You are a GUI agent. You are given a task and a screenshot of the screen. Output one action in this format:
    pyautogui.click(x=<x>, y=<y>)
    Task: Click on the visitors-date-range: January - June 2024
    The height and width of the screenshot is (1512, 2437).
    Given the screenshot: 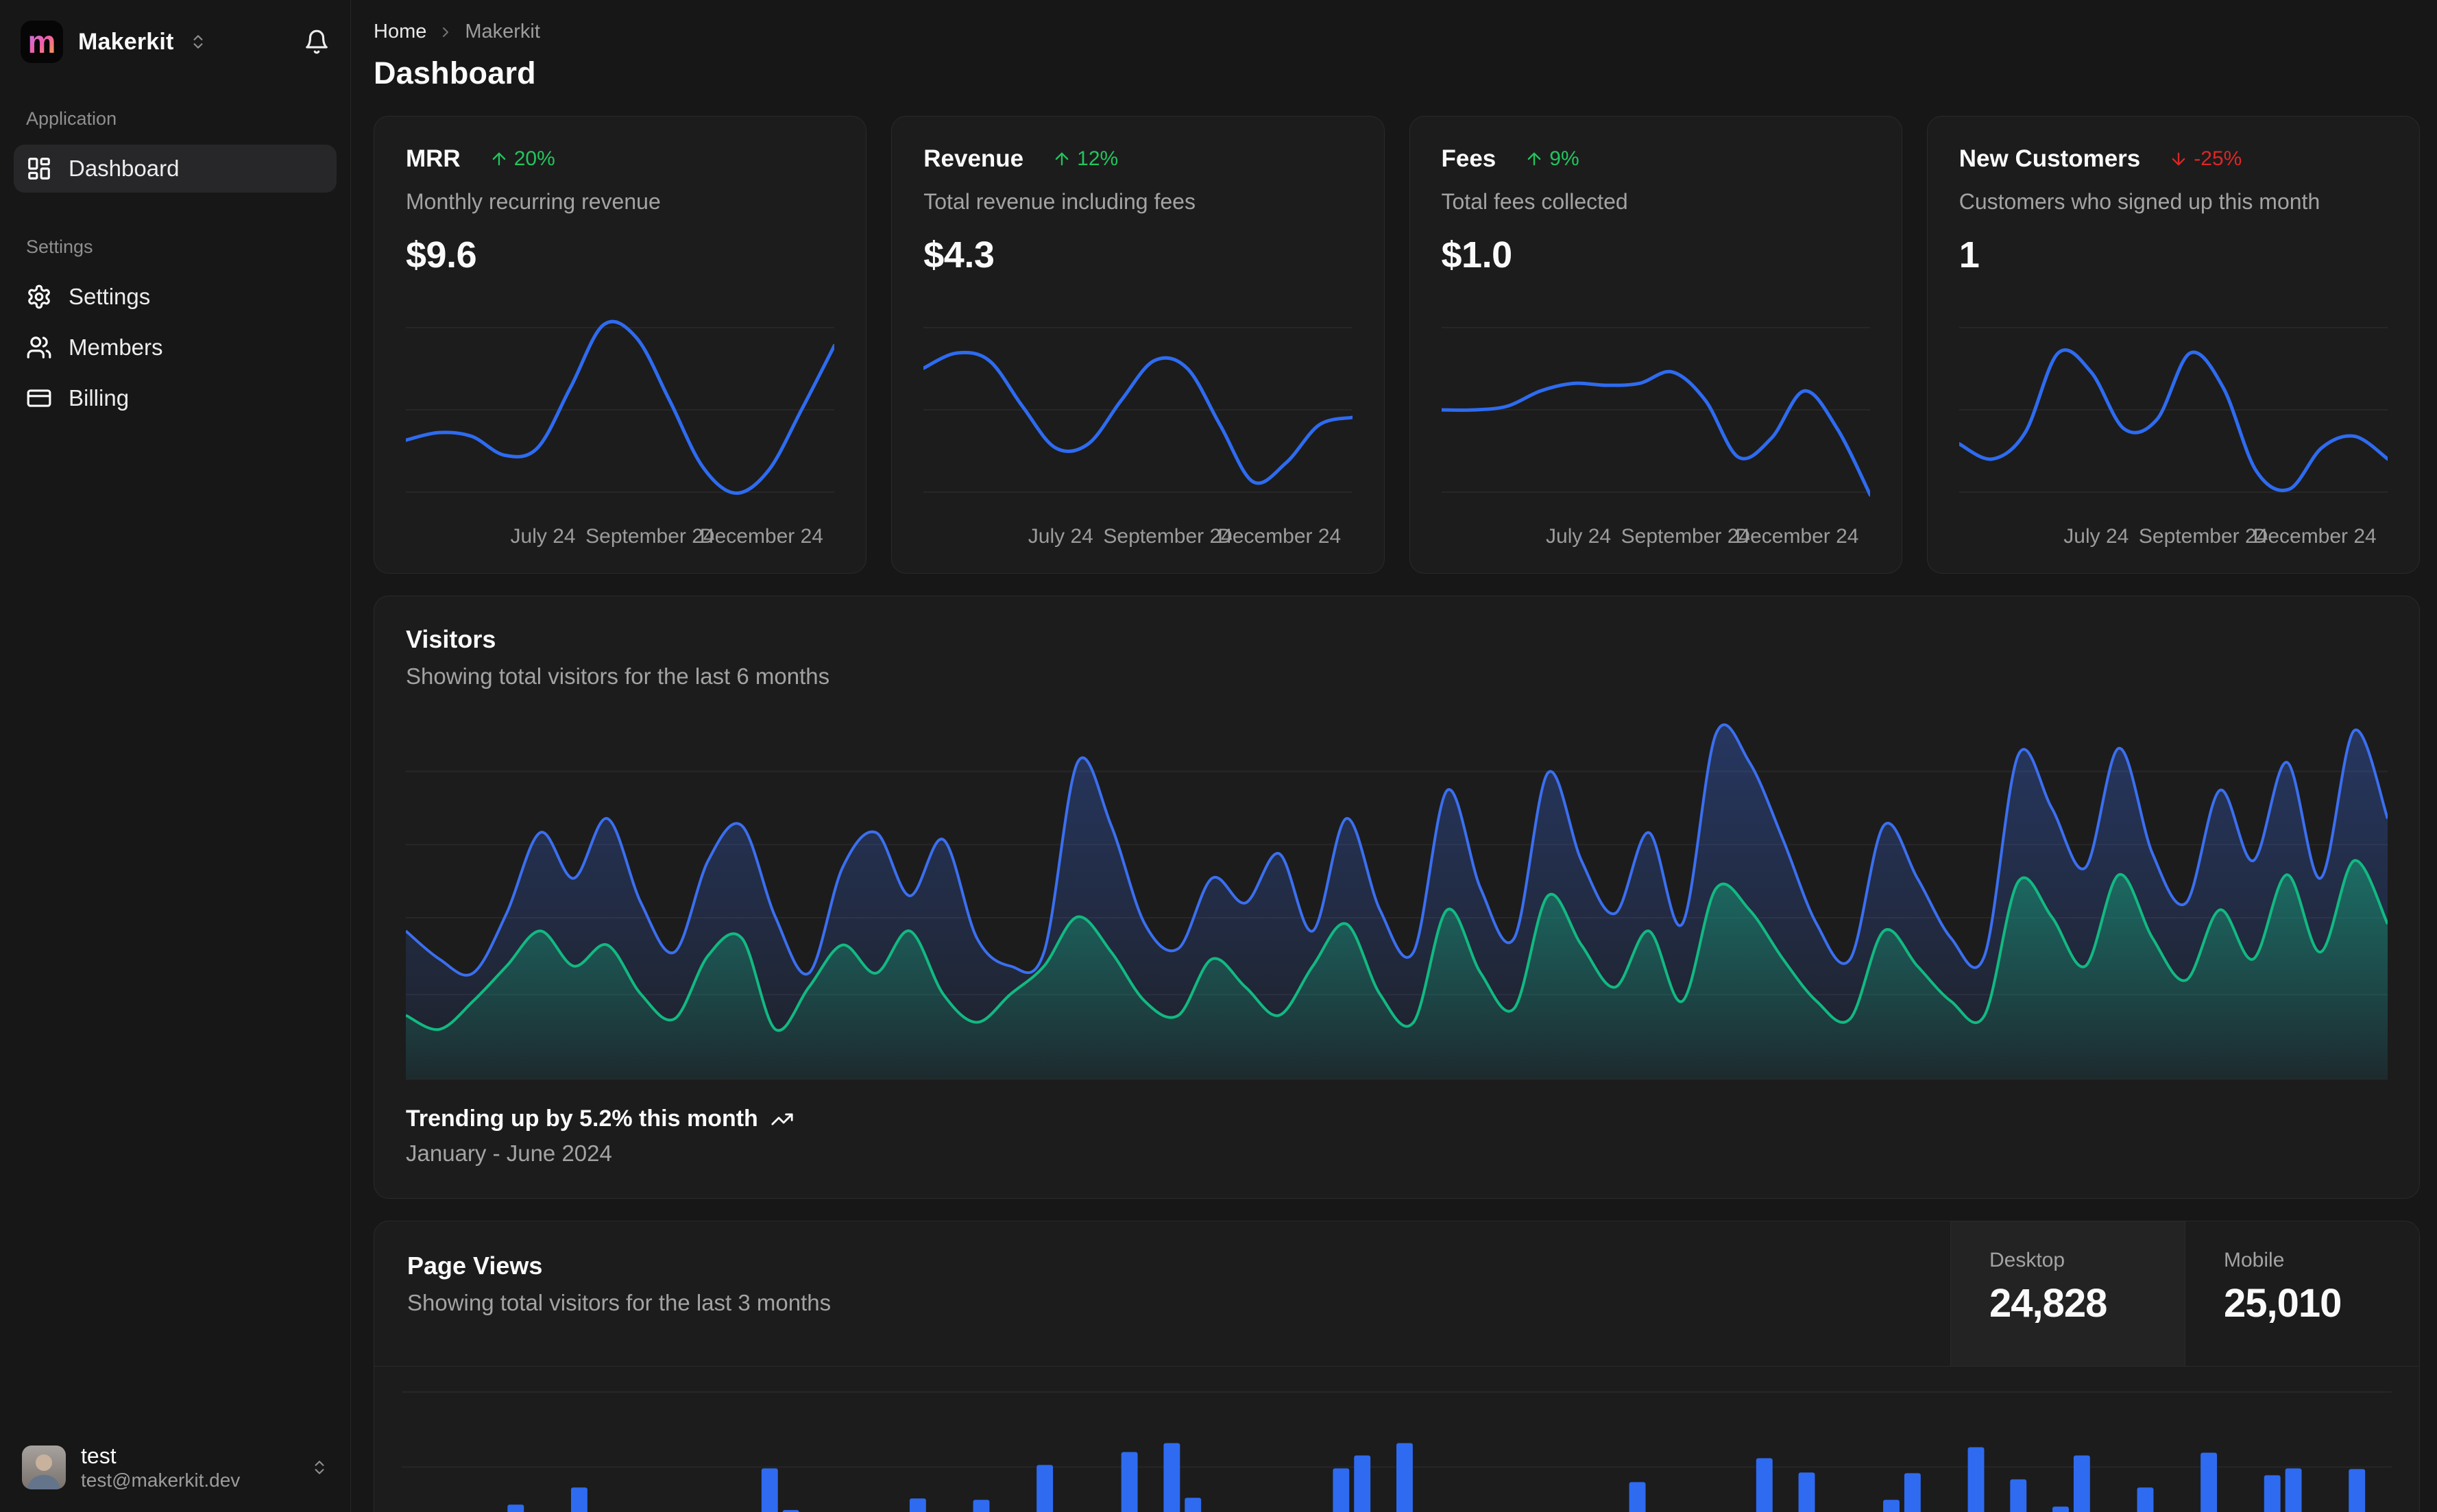 What is the action you would take?
    pyautogui.click(x=509, y=1153)
    